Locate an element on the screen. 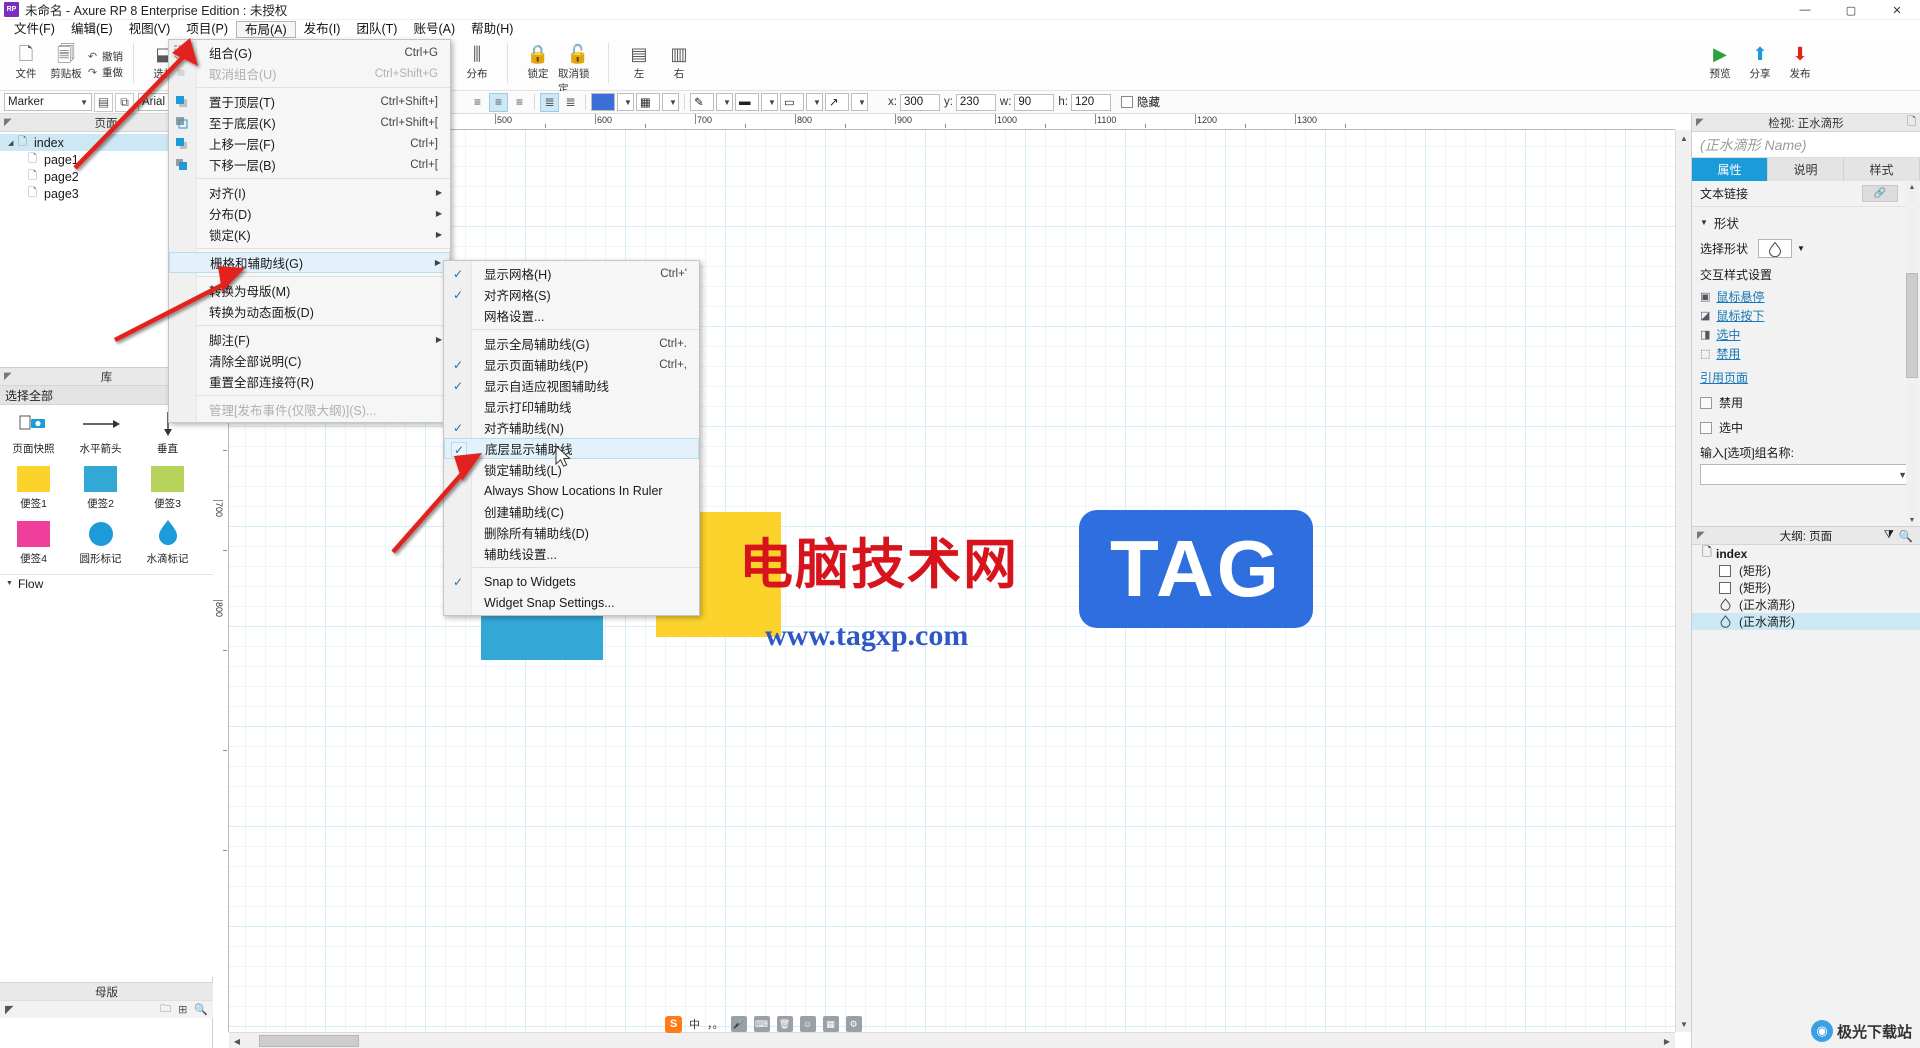  tab-notes: 说明 is located at coordinates (1806, 169).